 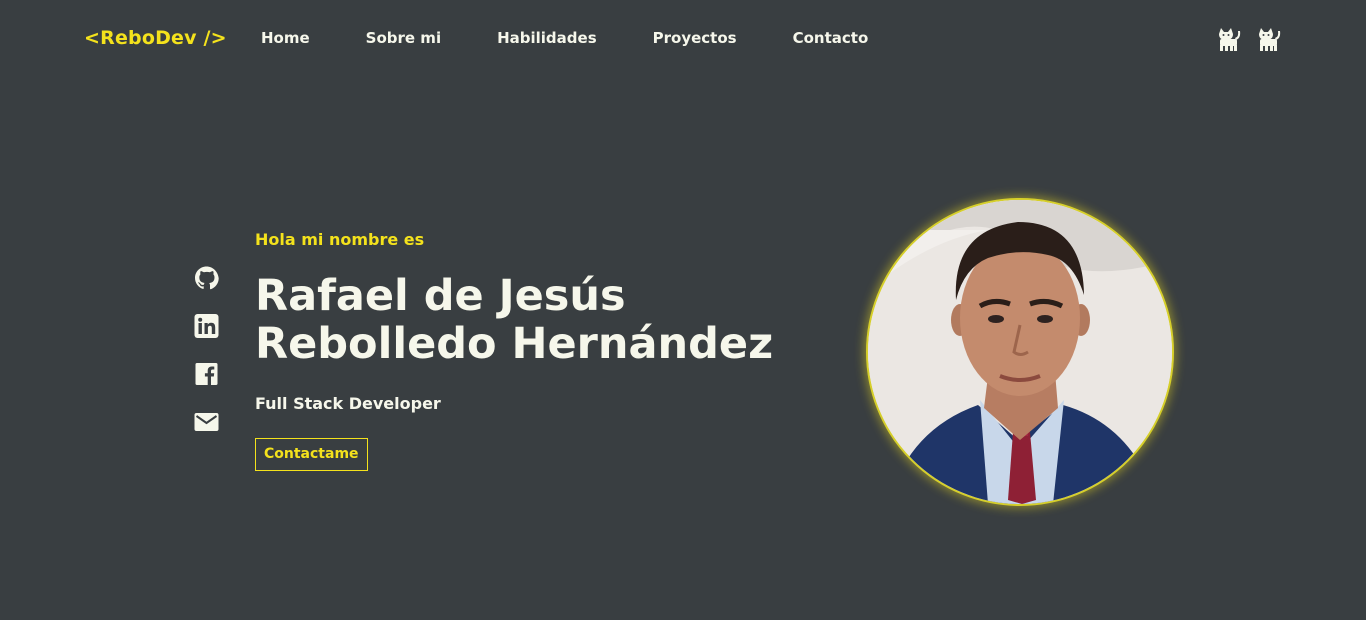 I want to click on linkedin-icon, so click(x=206, y=326).